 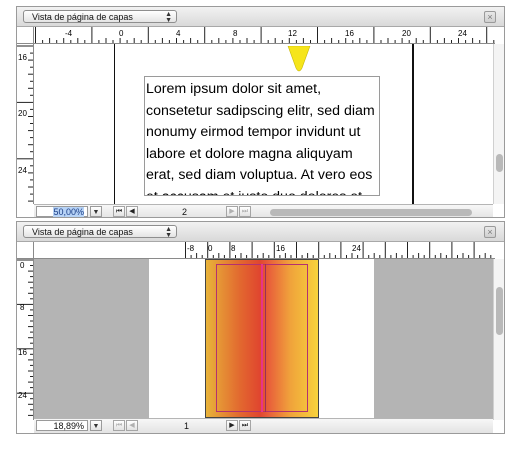 I want to click on top-next-page-button: ▶, so click(x=232, y=211).